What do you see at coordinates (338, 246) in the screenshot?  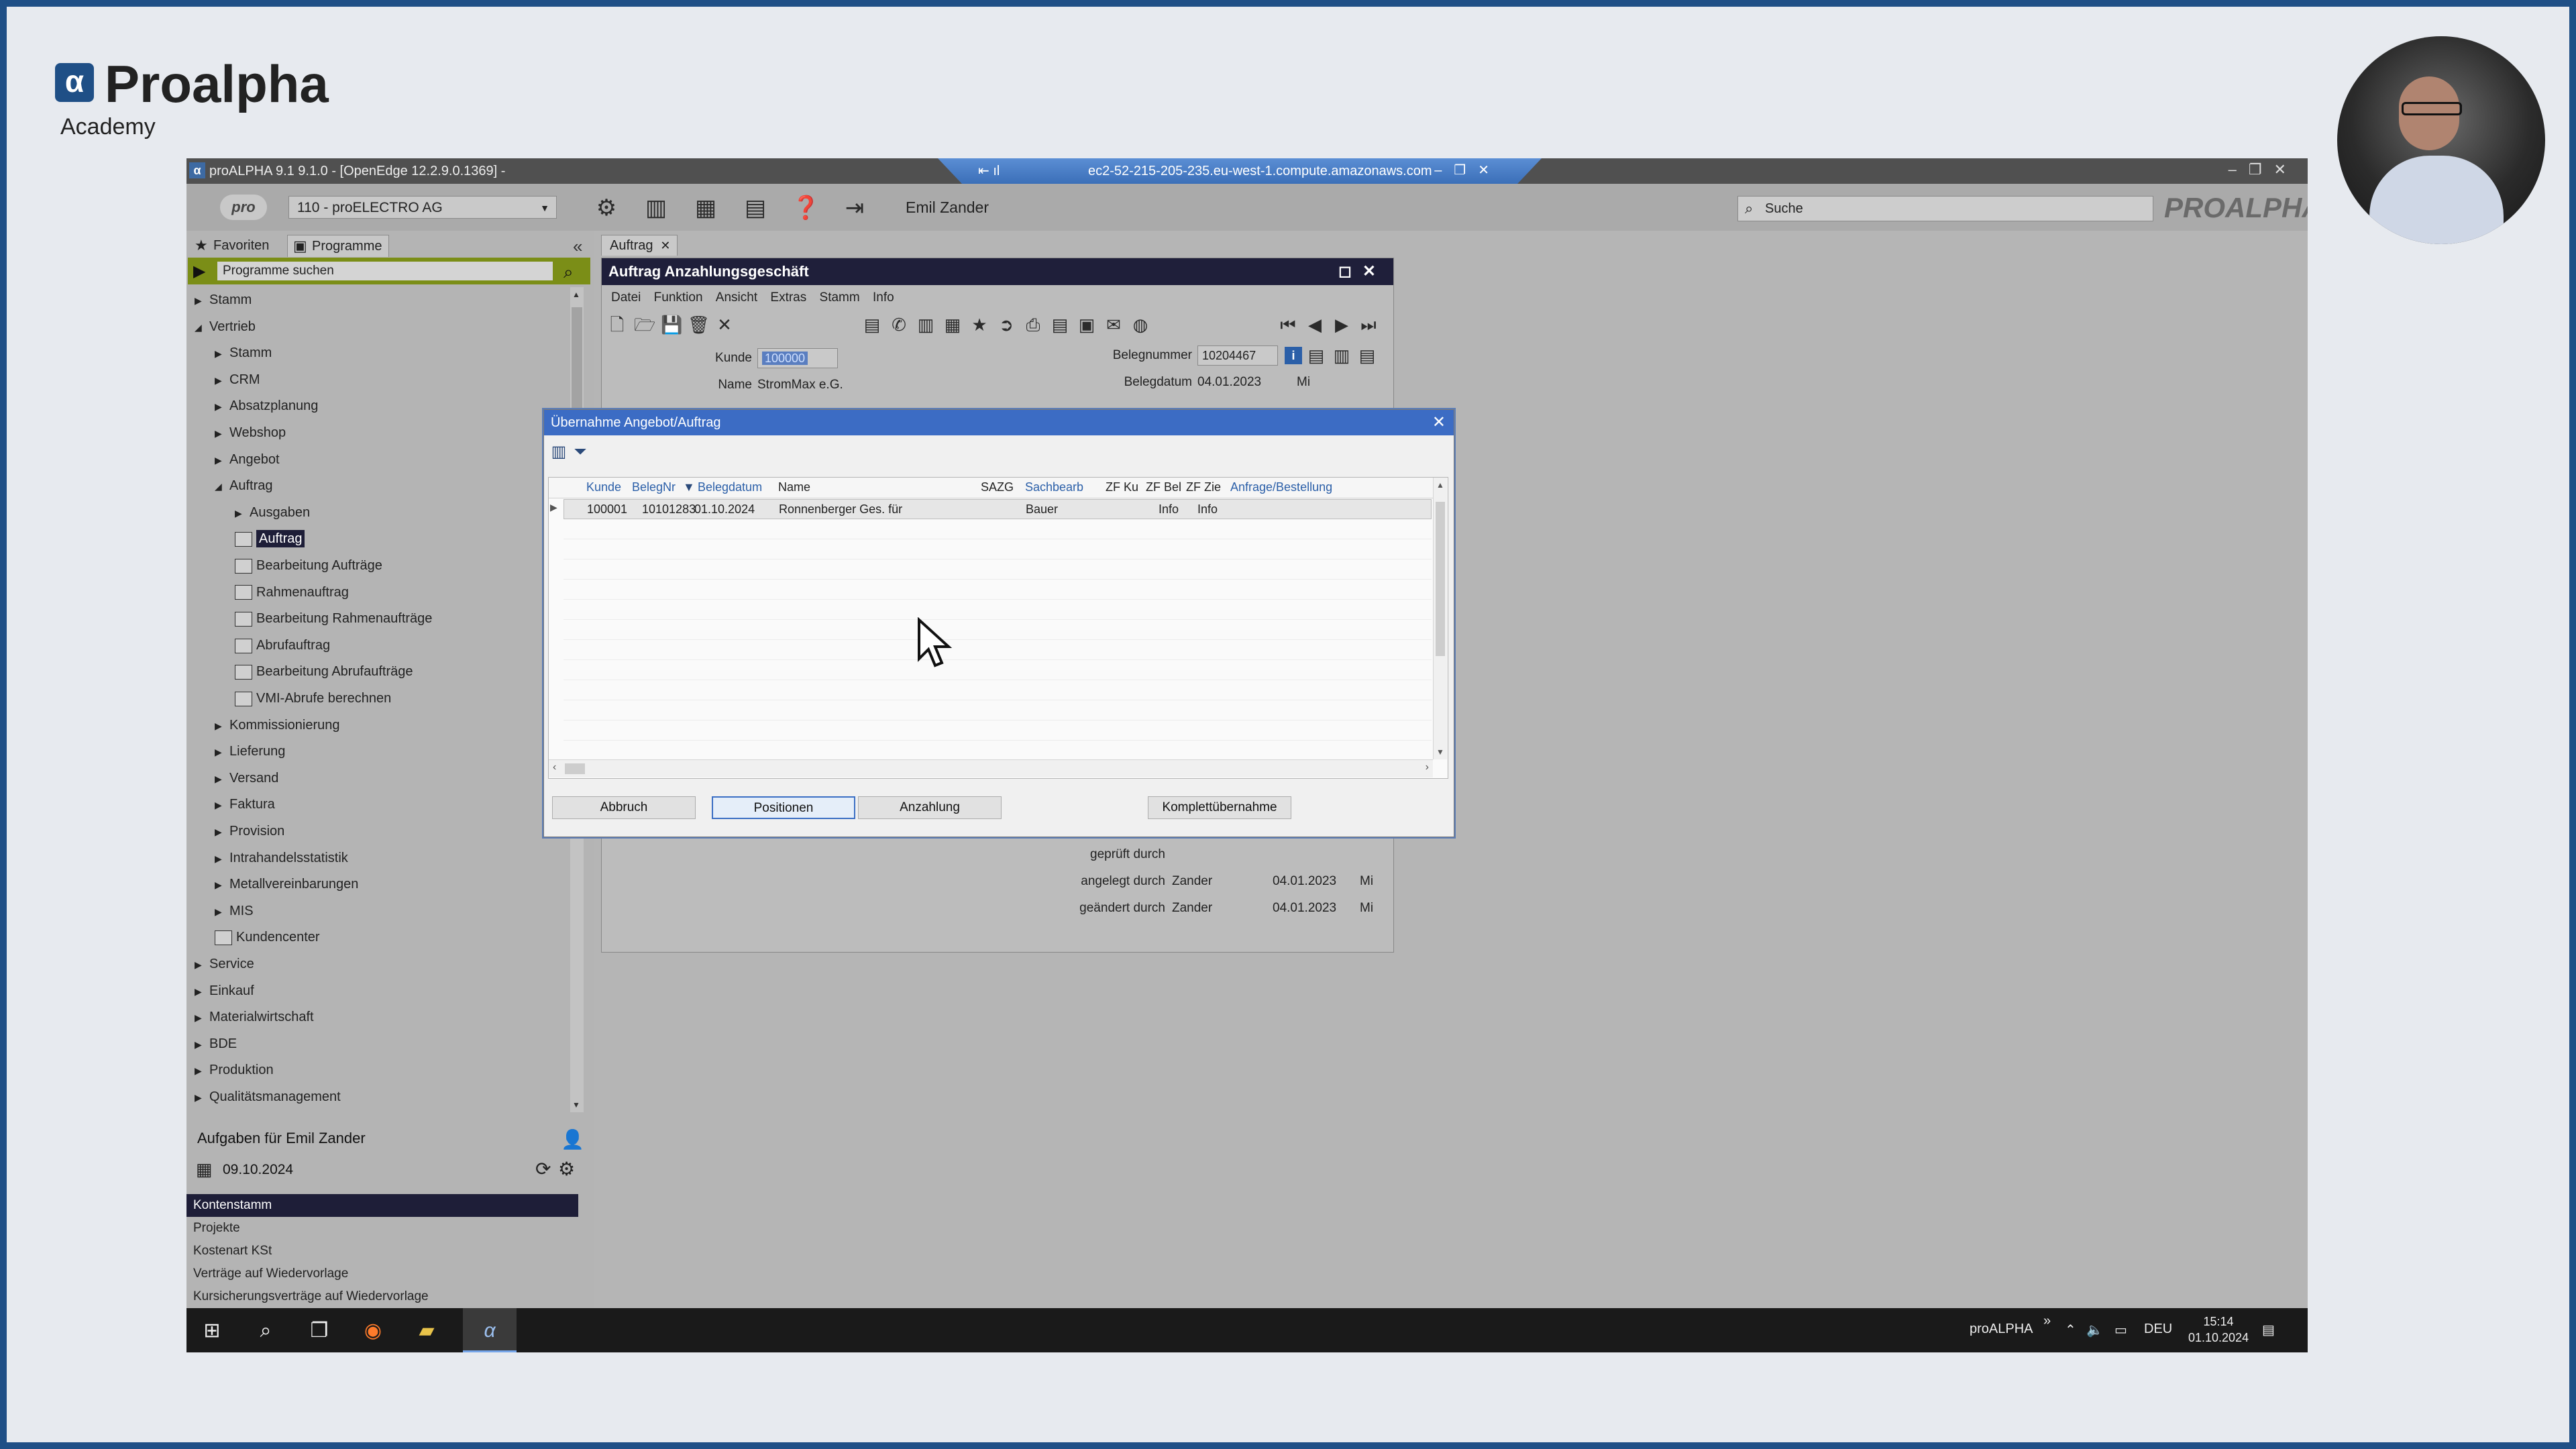 I see `tab-programme: ▣ Programme` at bounding box center [338, 246].